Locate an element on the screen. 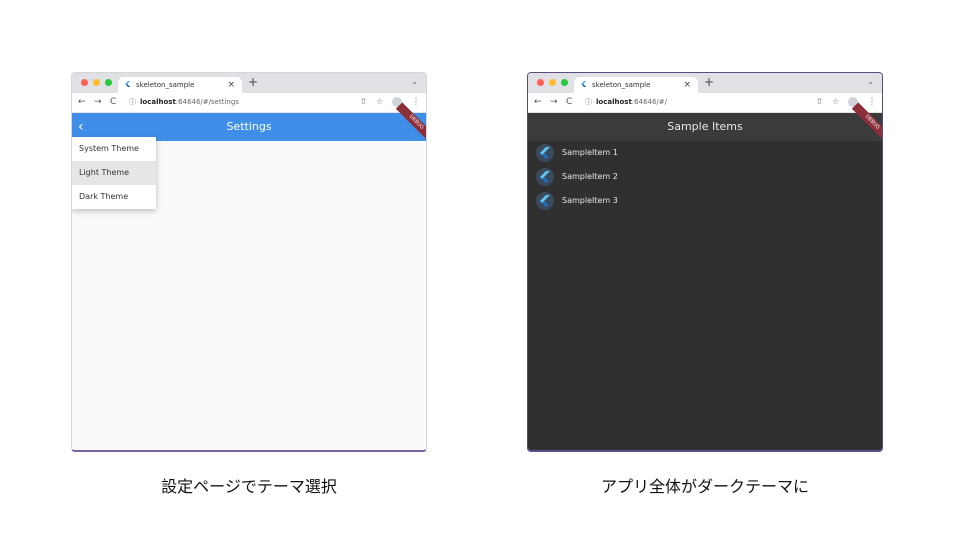 The image size is (960, 540). list-item-label: SampleItem 3 is located at coordinates (590, 200).